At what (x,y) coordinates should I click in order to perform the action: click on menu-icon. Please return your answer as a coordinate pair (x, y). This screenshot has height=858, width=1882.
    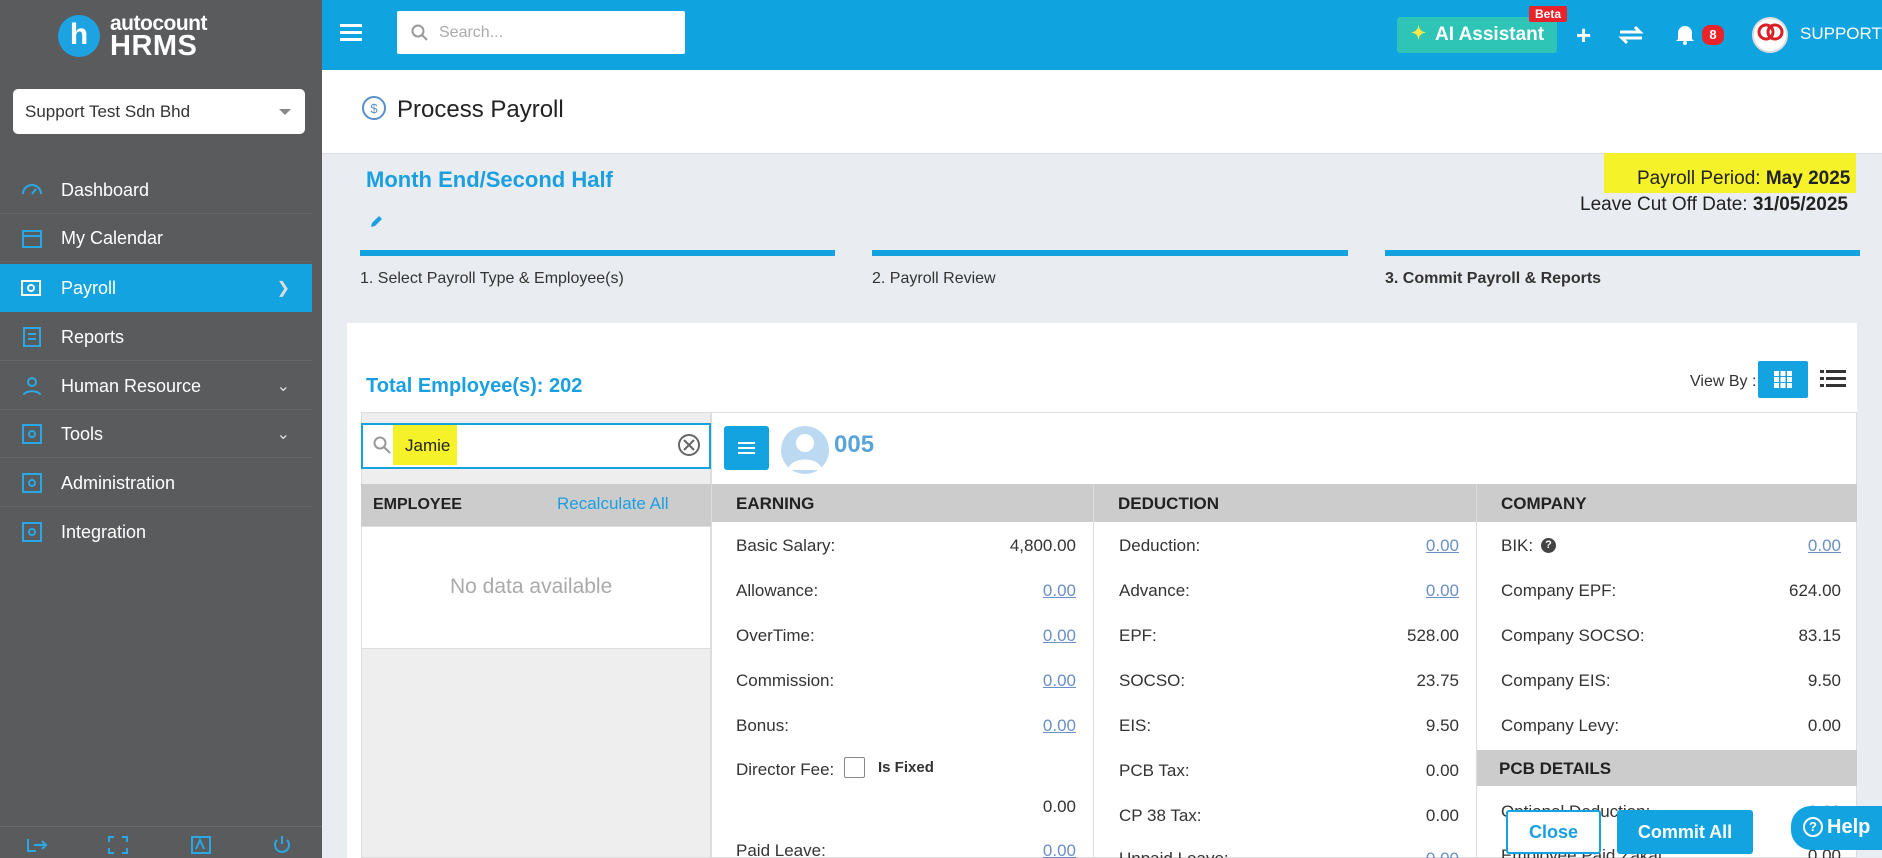
    Looking at the image, I should click on (746, 448).